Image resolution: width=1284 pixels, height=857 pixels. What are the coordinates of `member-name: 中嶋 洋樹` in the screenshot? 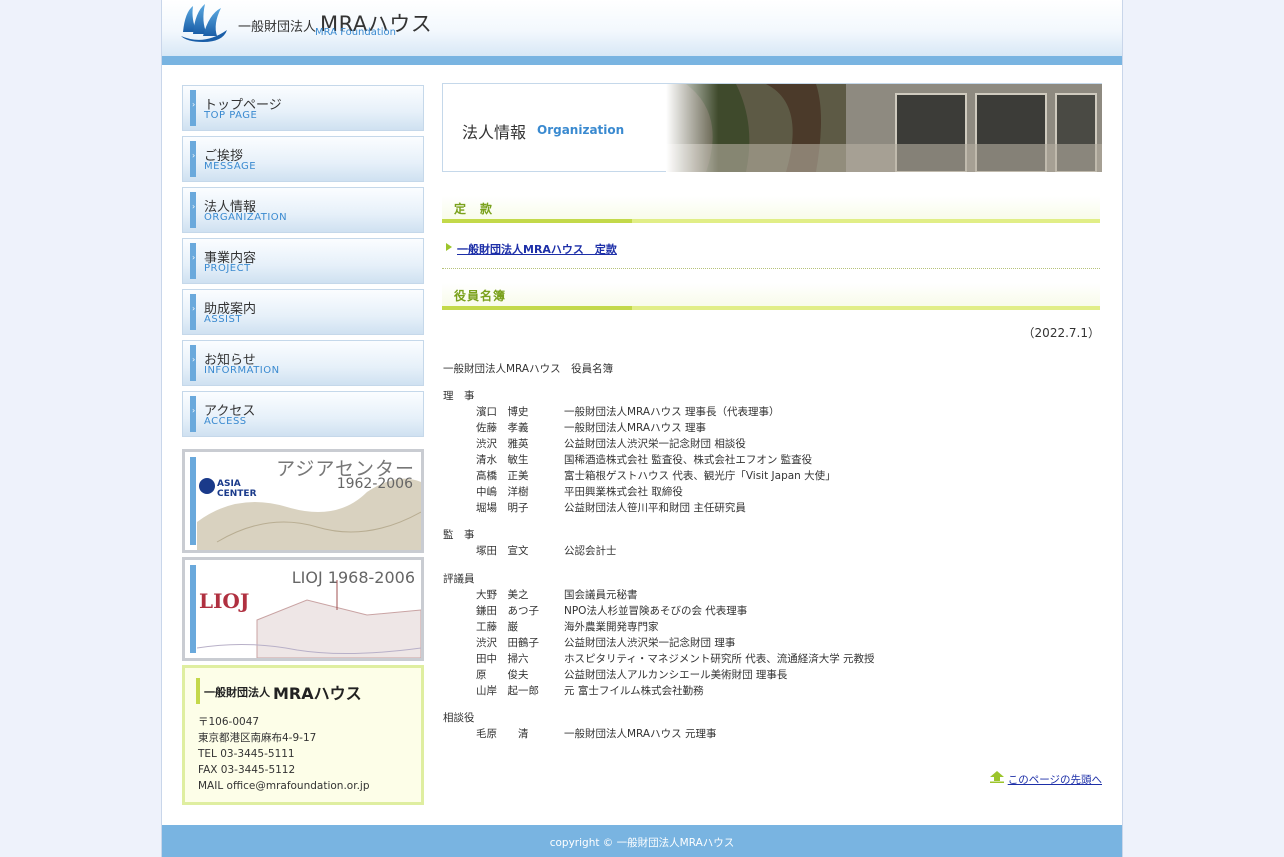 It's located at (502, 492).